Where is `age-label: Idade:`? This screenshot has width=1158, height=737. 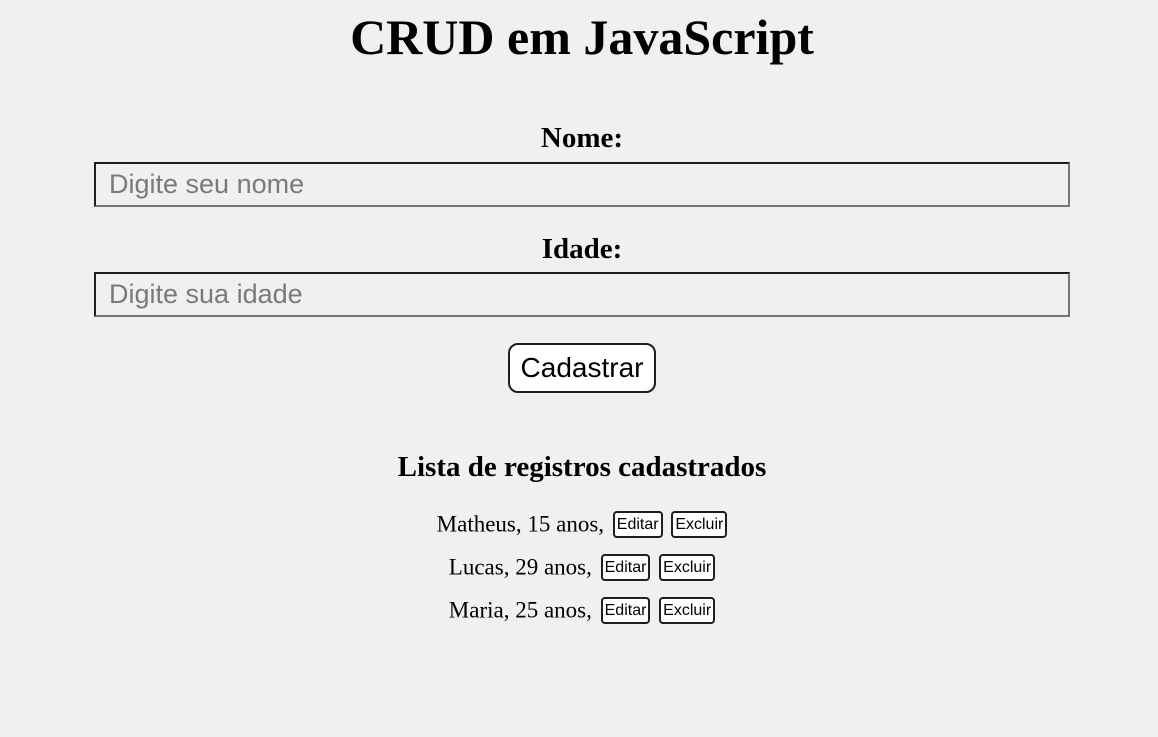
age-label: Idade: is located at coordinates (582, 249).